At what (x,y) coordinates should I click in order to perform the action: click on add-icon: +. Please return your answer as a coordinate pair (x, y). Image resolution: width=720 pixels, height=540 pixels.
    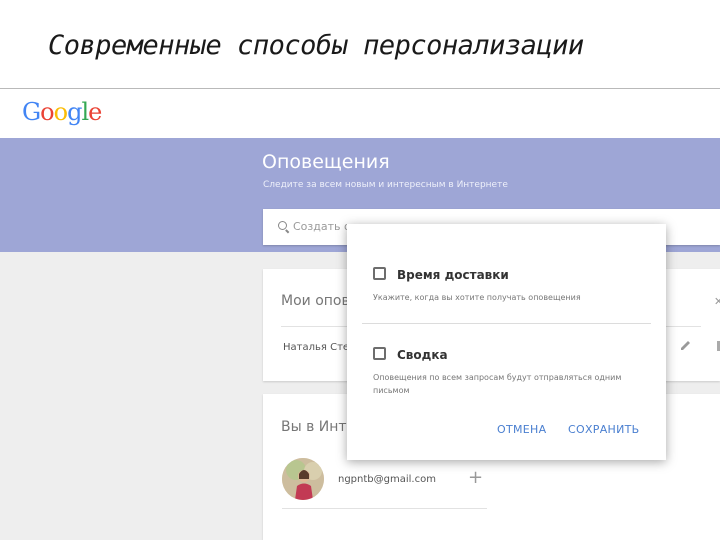
    Looking at the image, I should click on (475, 477).